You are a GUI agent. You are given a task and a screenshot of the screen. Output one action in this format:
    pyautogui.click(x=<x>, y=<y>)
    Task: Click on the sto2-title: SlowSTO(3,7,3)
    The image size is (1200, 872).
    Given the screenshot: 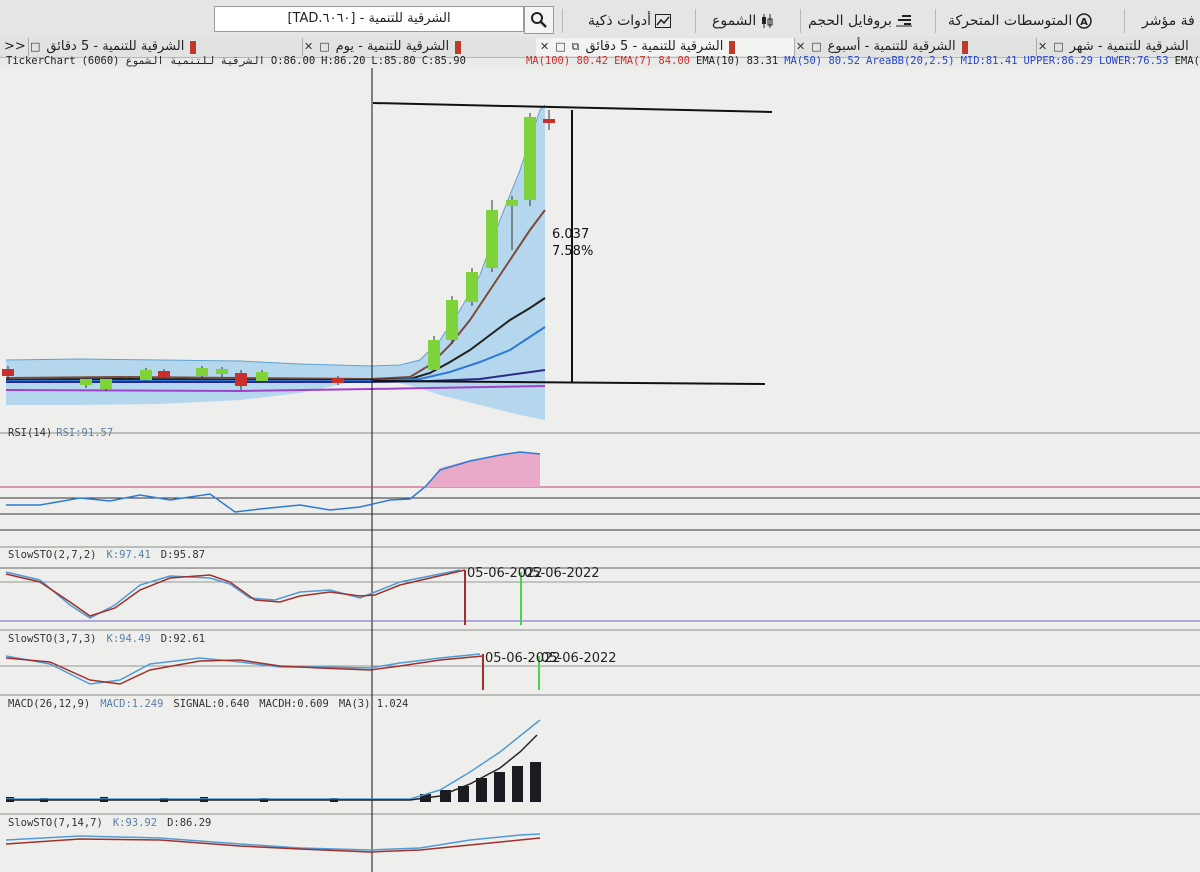 What is the action you would take?
    pyautogui.click(x=52, y=639)
    